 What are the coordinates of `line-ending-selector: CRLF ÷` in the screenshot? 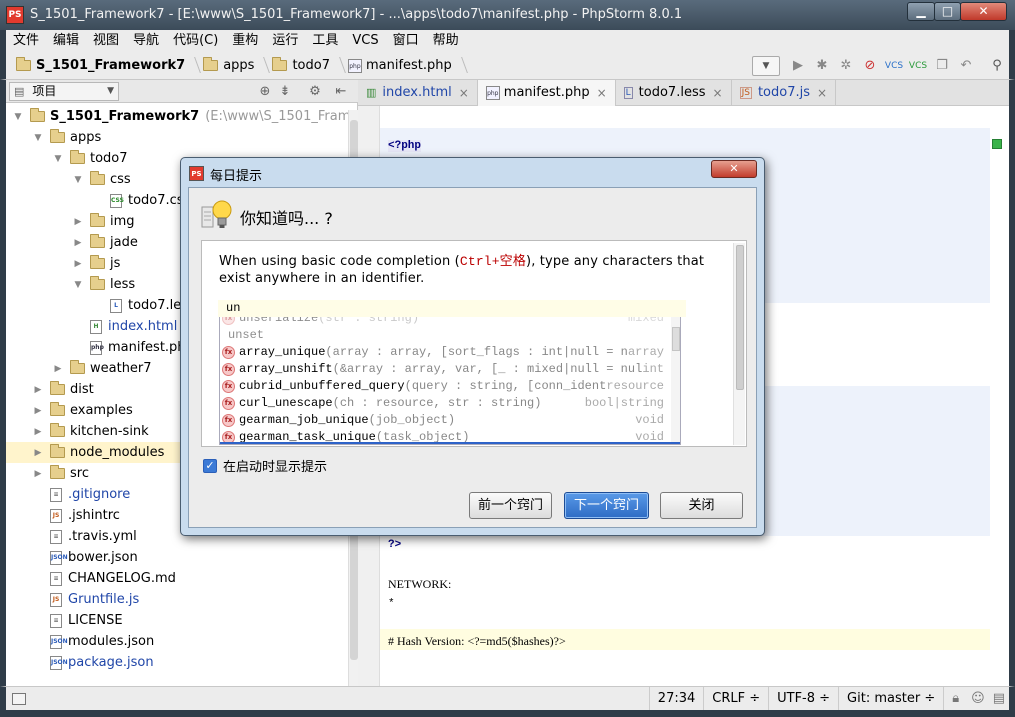 It's located at (735, 698).